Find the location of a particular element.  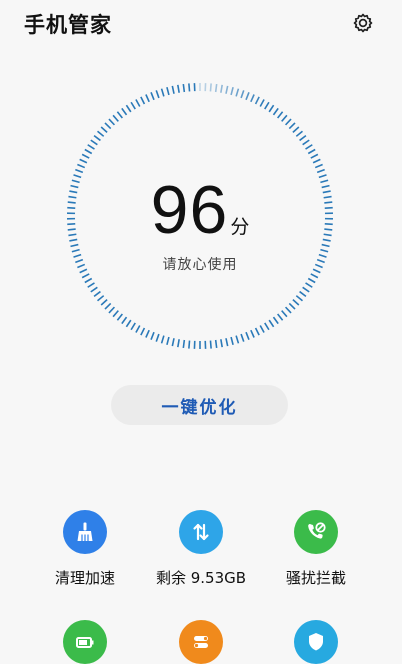

score-unit: 分 is located at coordinates (239, 227).